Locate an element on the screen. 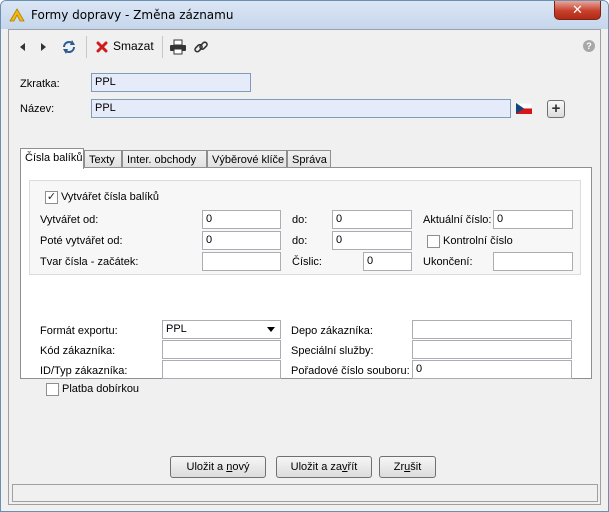 The image size is (609, 512). save-close-button: Uložit a zavřít is located at coordinates (324, 467).